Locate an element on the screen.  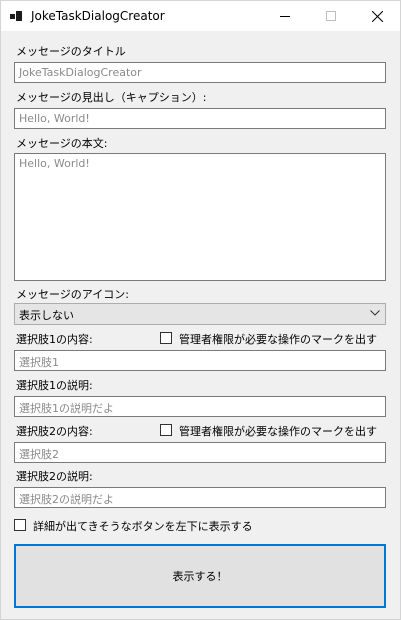
choice2-admin-checkbox-label: 管理者権限が必要な操作のマークを出す is located at coordinates (278, 431).